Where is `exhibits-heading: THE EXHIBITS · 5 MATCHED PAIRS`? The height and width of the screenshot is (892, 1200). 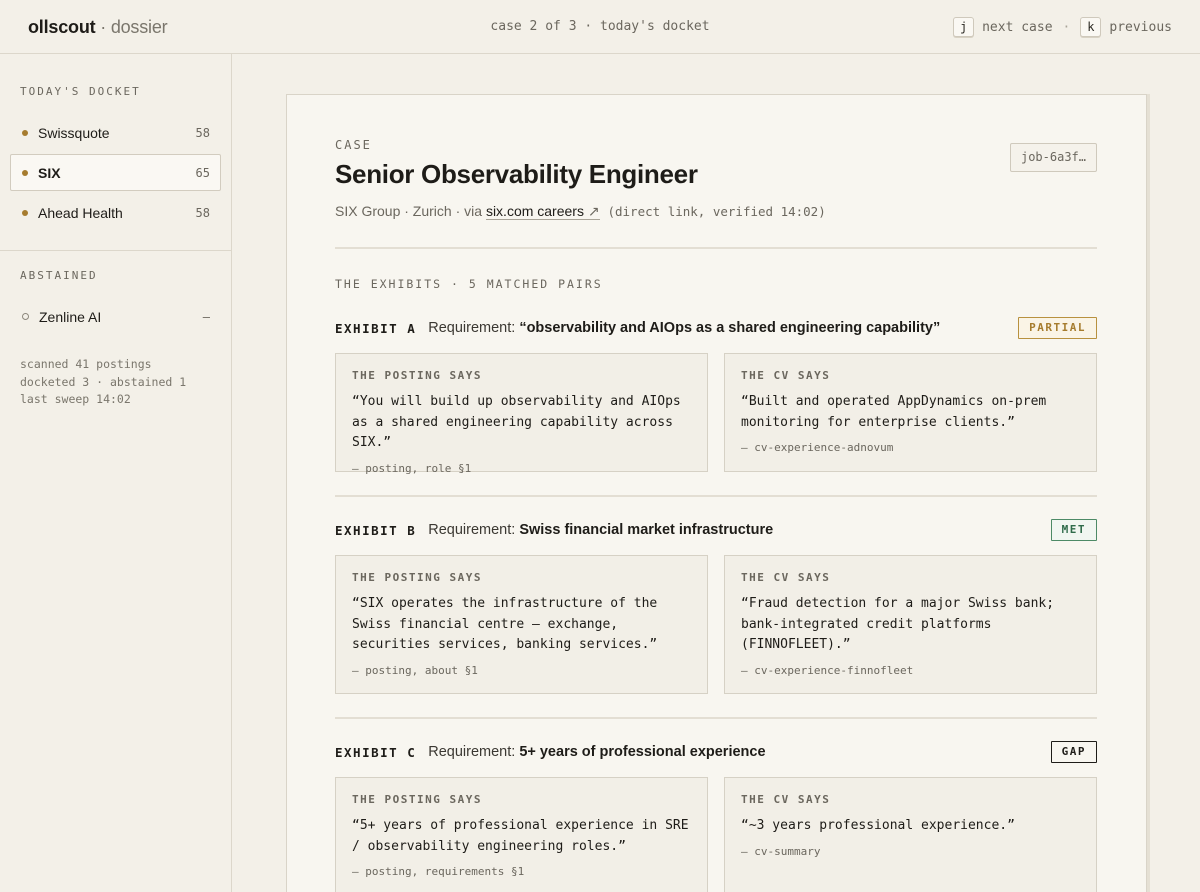
exhibits-heading: THE EXHIBITS · 5 MATCHED PAIRS is located at coordinates (469, 284).